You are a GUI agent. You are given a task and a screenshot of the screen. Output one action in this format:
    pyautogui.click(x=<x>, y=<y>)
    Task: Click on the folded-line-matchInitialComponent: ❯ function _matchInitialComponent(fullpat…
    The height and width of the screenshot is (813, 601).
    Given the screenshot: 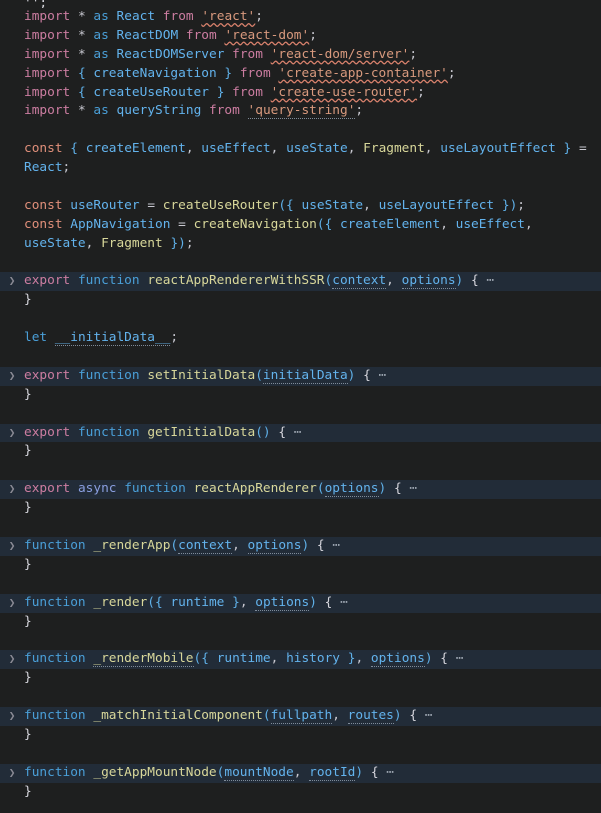 What is the action you would take?
    pyautogui.click(x=300, y=716)
    